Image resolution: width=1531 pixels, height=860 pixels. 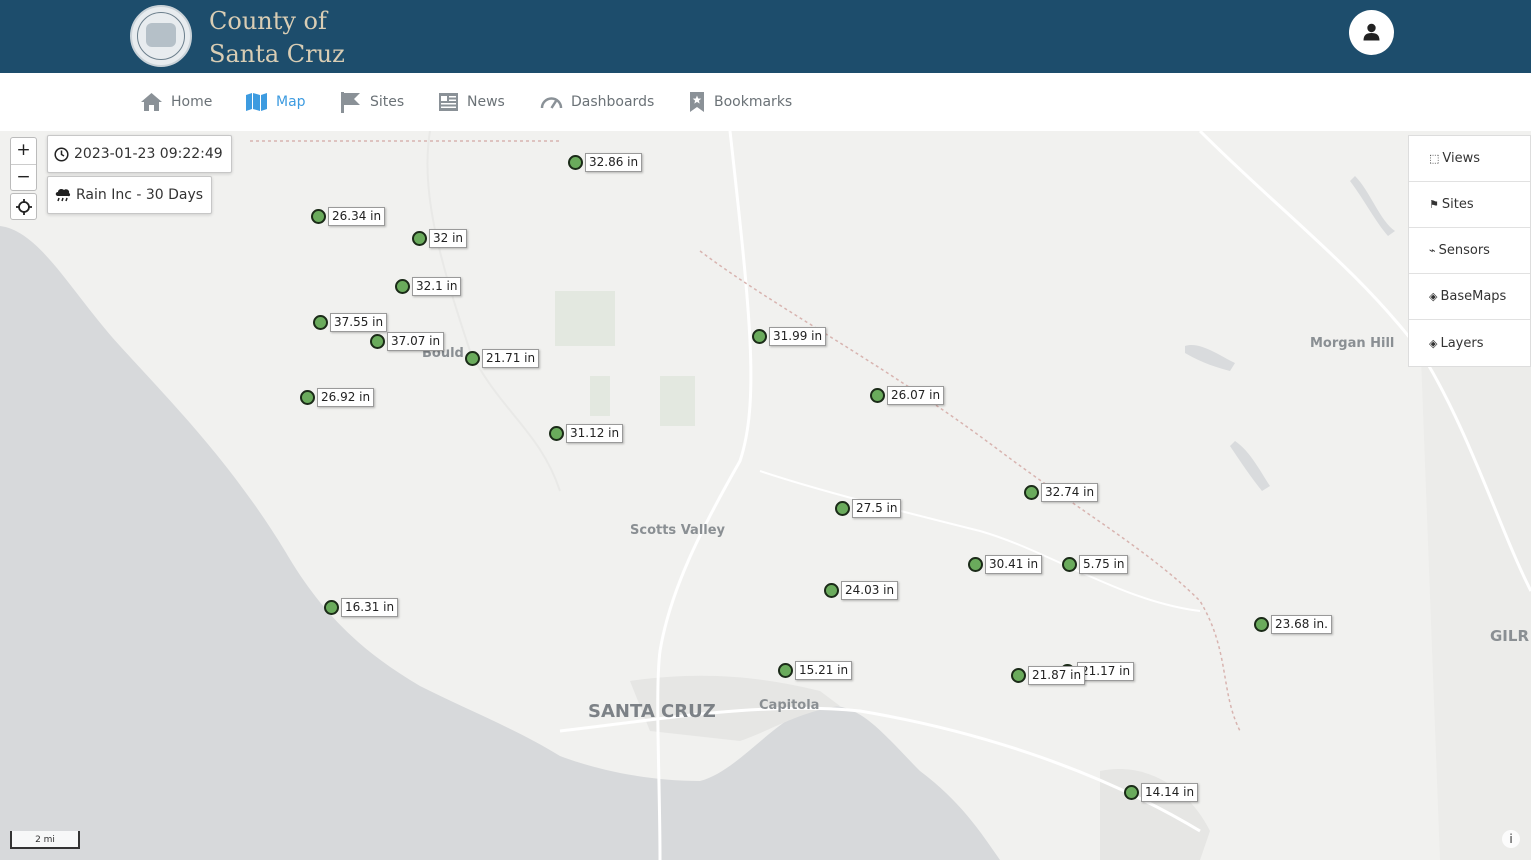 What do you see at coordinates (139, 154) in the screenshot?
I see `timestamp-box: 2023-01-23 09:22:49` at bounding box center [139, 154].